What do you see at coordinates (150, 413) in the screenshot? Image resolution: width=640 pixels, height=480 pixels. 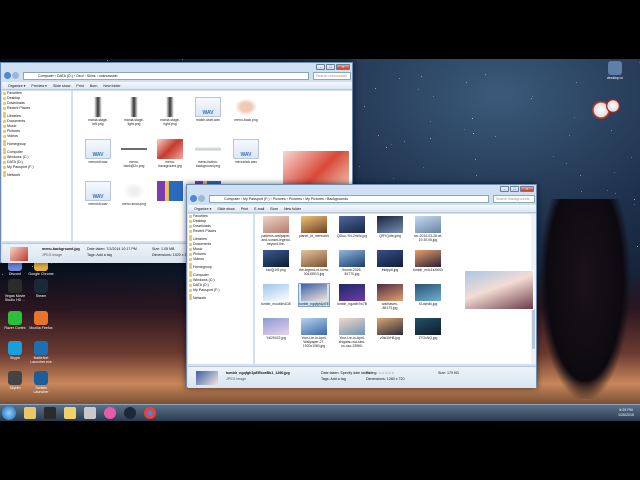 I see `taskbar-chrome-icon` at bounding box center [150, 413].